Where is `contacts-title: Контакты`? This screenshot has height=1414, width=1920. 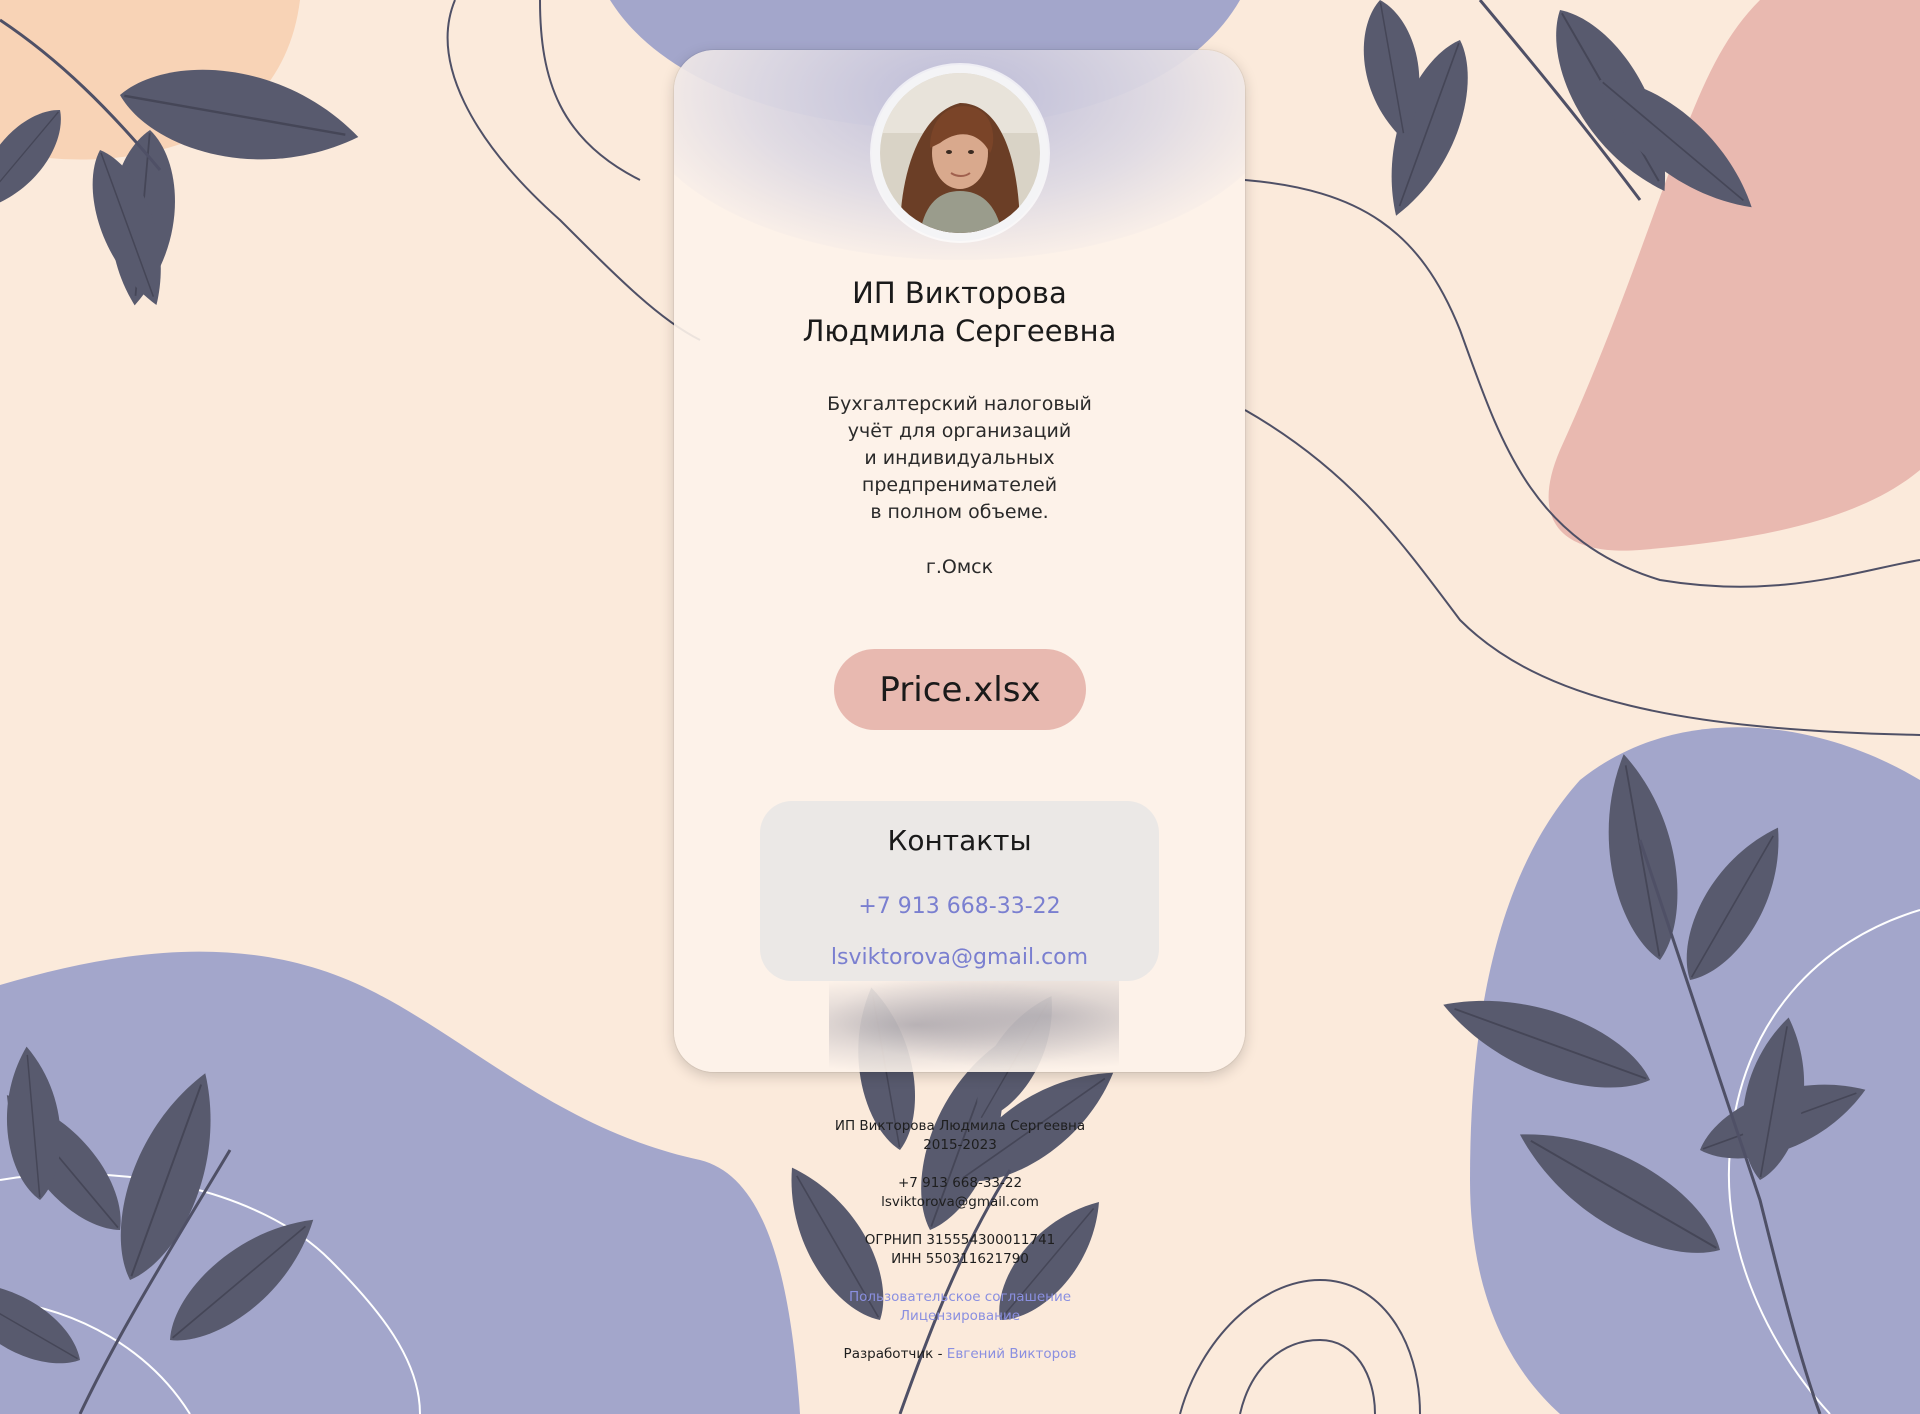
contacts-title: Контакты is located at coordinates (959, 840).